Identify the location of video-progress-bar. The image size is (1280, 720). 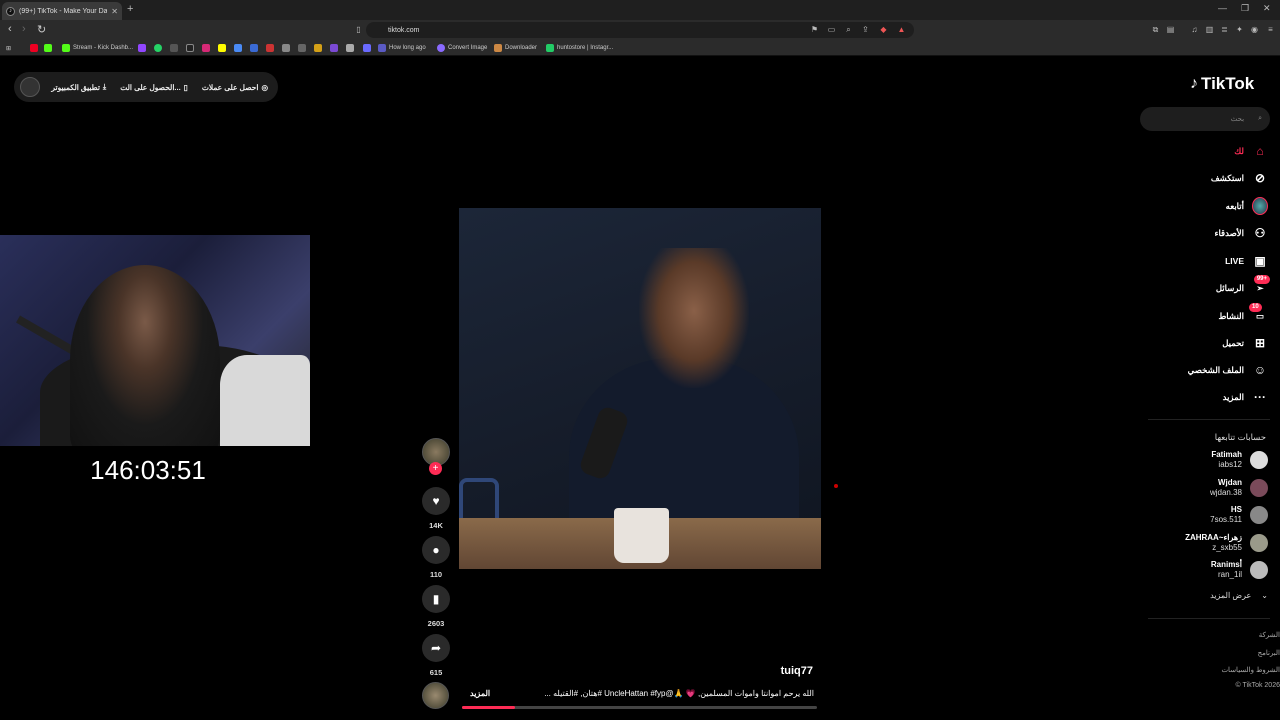
(639, 707).